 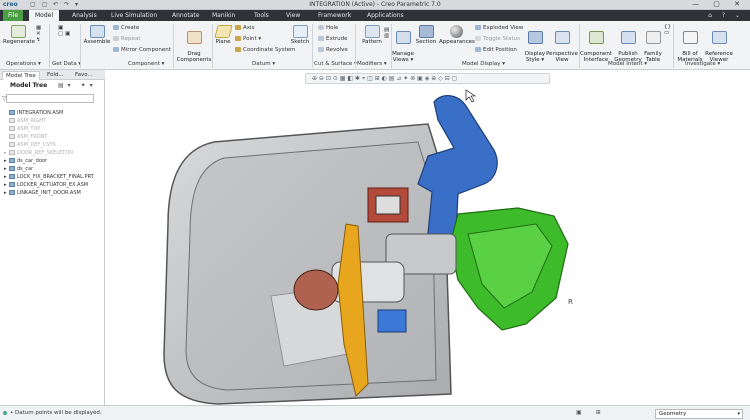 What do you see at coordinates (719, 4) in the screenshot?
I see `window-controls: — ▢ ✕` at bounding box center [719, 4].